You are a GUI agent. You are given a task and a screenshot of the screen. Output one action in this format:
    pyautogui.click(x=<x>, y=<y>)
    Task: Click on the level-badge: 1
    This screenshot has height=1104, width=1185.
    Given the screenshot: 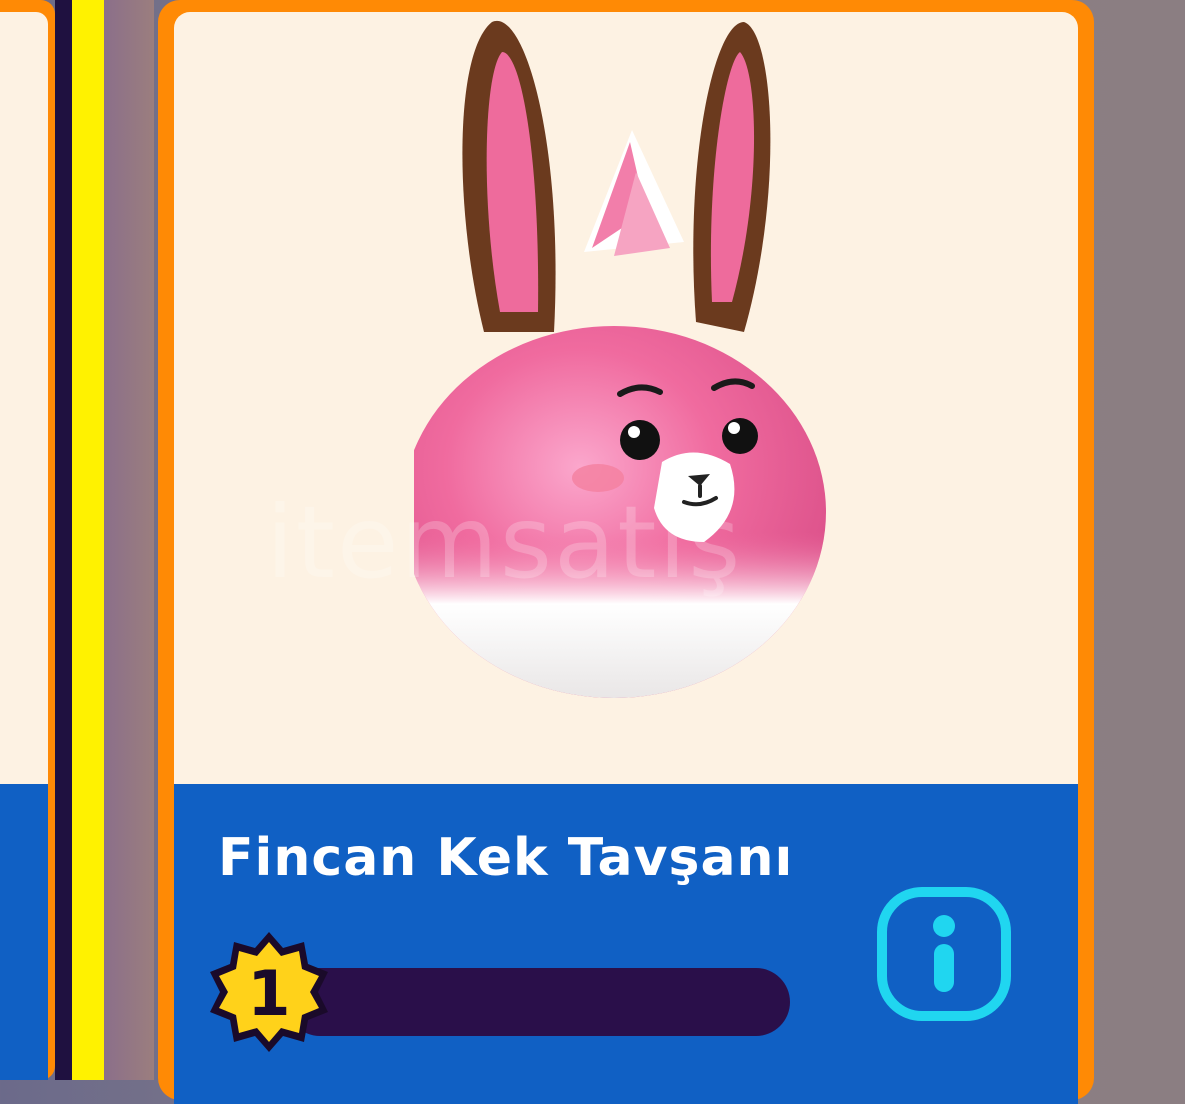 What is the action you would take?
    pyautogui.click(x=269, y=993)
    